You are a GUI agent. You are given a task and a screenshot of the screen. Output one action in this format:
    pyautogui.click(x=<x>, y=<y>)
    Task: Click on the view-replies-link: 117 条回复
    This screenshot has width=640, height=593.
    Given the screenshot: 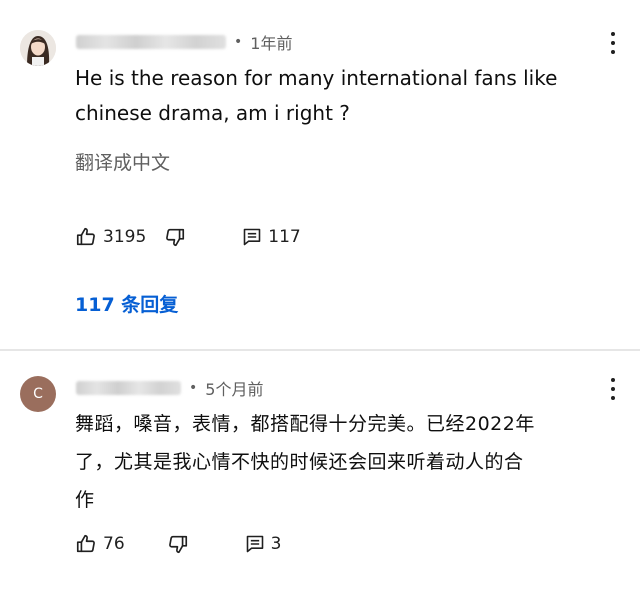 What is the action you would take?
    pyautogui.click(x=126, y=303)
    